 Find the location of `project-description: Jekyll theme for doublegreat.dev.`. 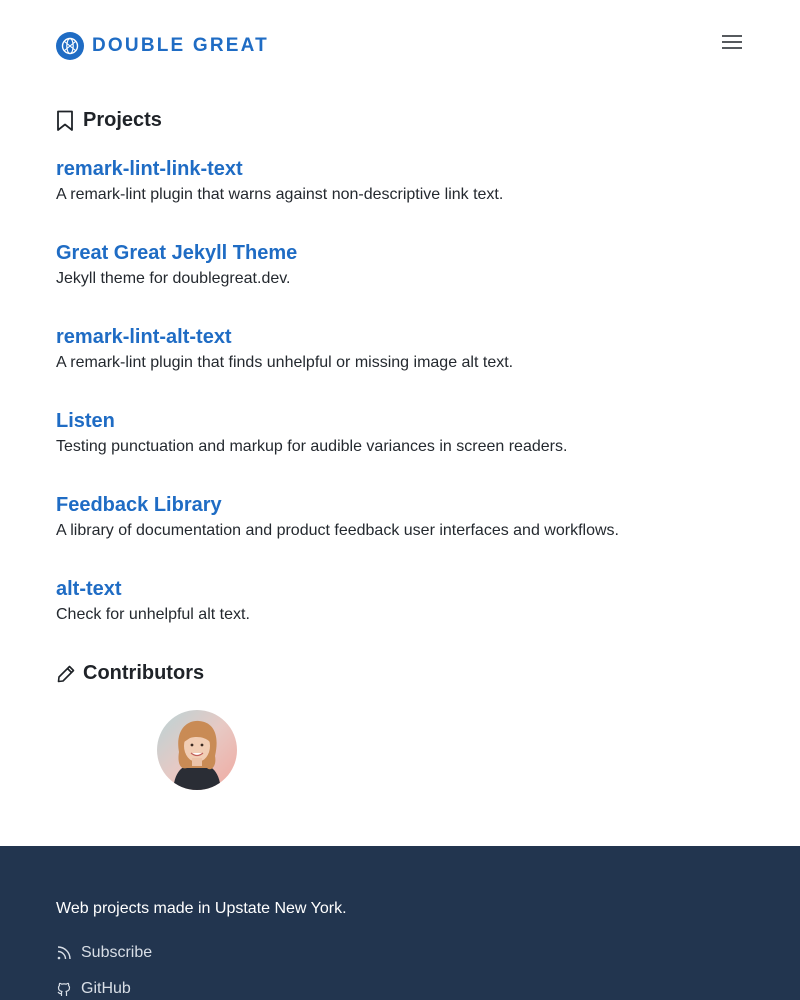

project-description: Jekyll theme for doublegreat.dev. is located at coordinates (173, 278).